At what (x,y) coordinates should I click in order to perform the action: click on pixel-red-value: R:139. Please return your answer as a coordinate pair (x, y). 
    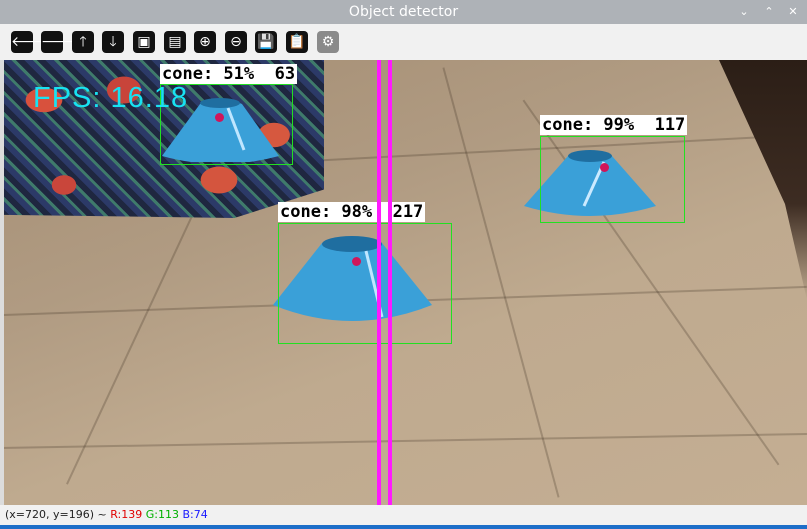
    Looking at the image, I should click on (126, 514).